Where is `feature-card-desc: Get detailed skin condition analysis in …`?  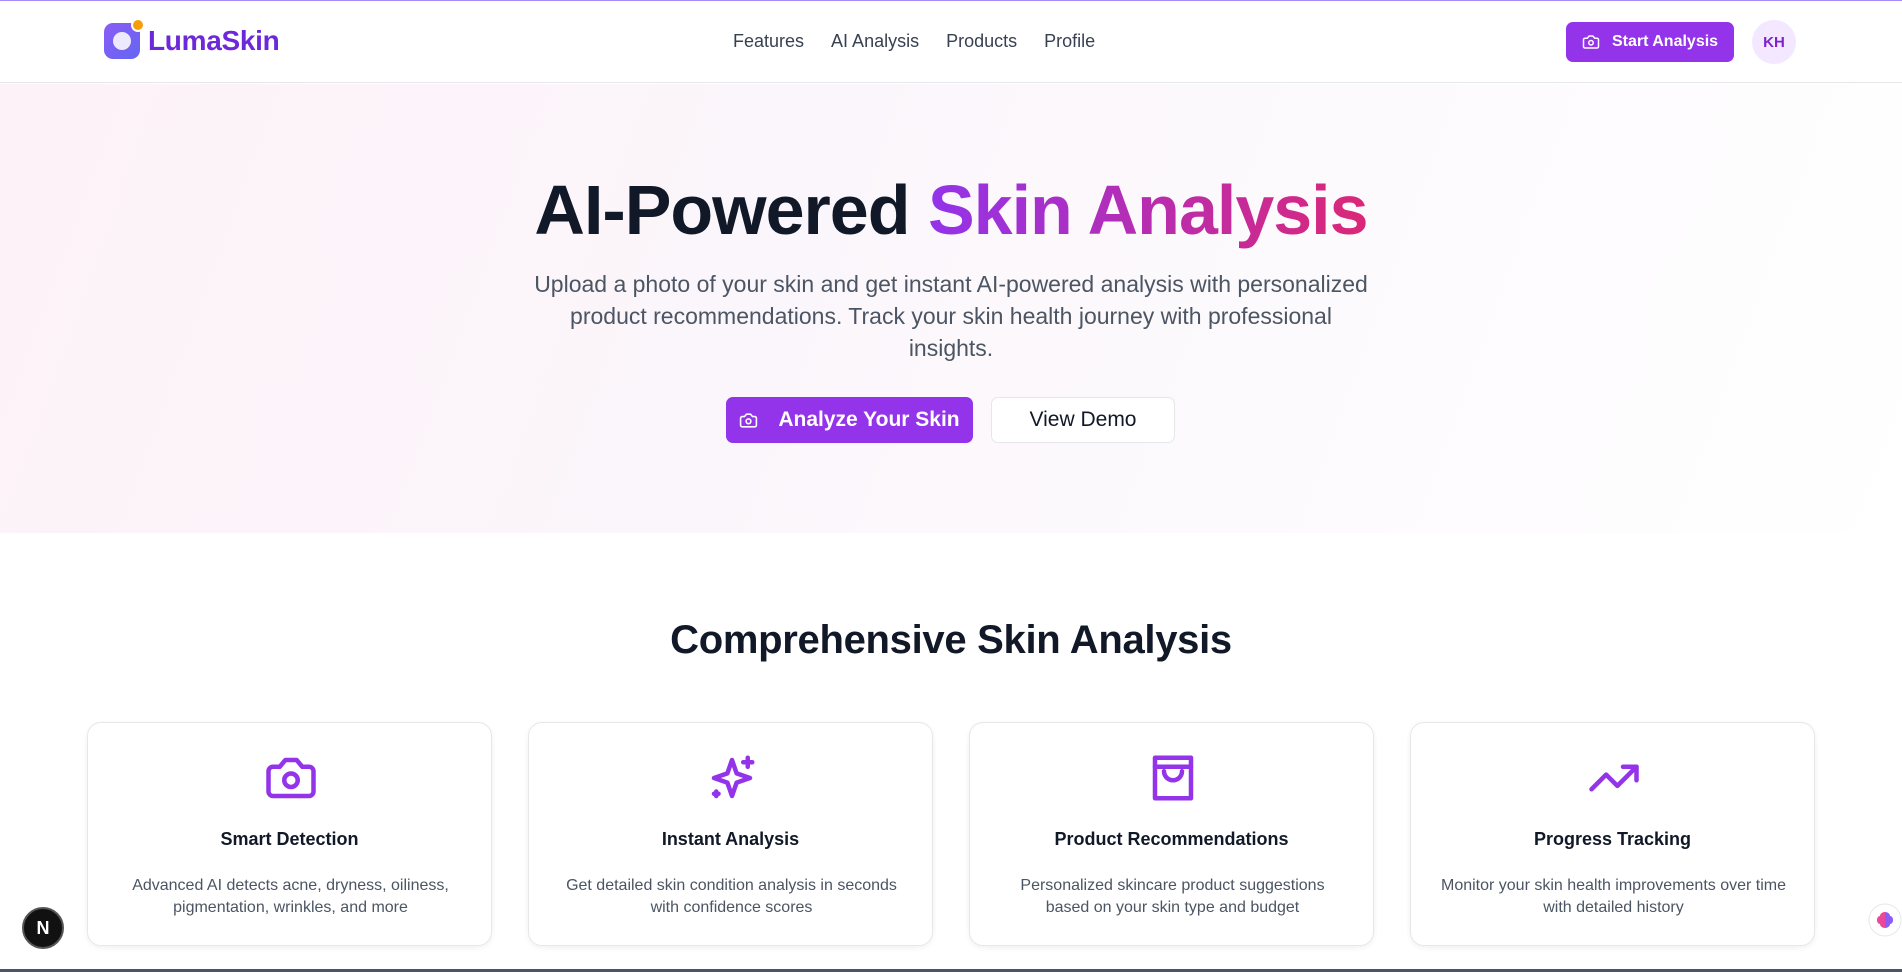 feature-card-desc: Get detailed skin condition analysis in … is located at coordinates (731, 896).